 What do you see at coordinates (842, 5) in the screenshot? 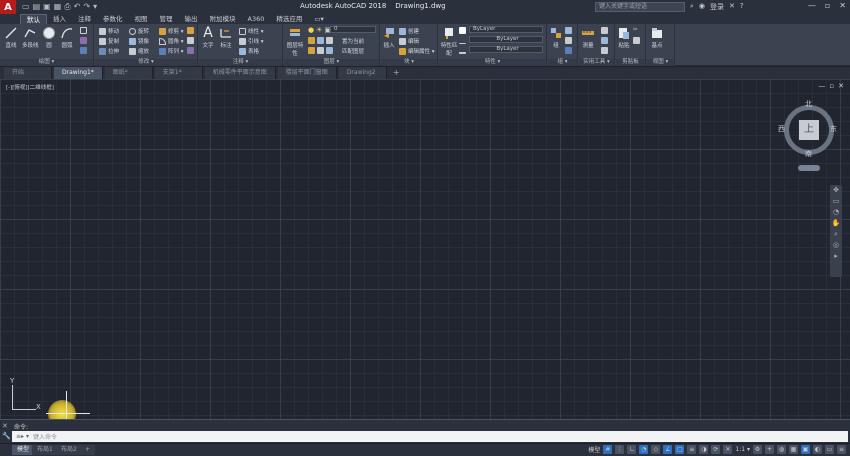
I see `close-button: ✕` at bounding box center [842, 5].